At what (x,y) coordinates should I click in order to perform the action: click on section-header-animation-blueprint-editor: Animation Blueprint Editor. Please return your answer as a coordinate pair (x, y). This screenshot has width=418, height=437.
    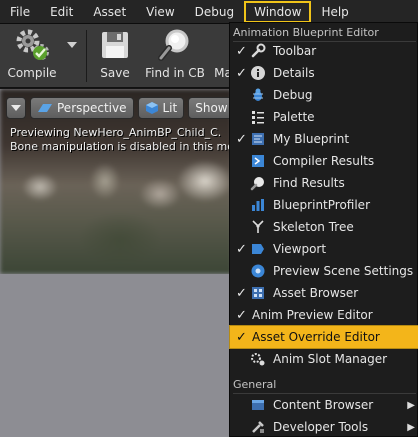
    Looking at the image, I should click on (306, 32).